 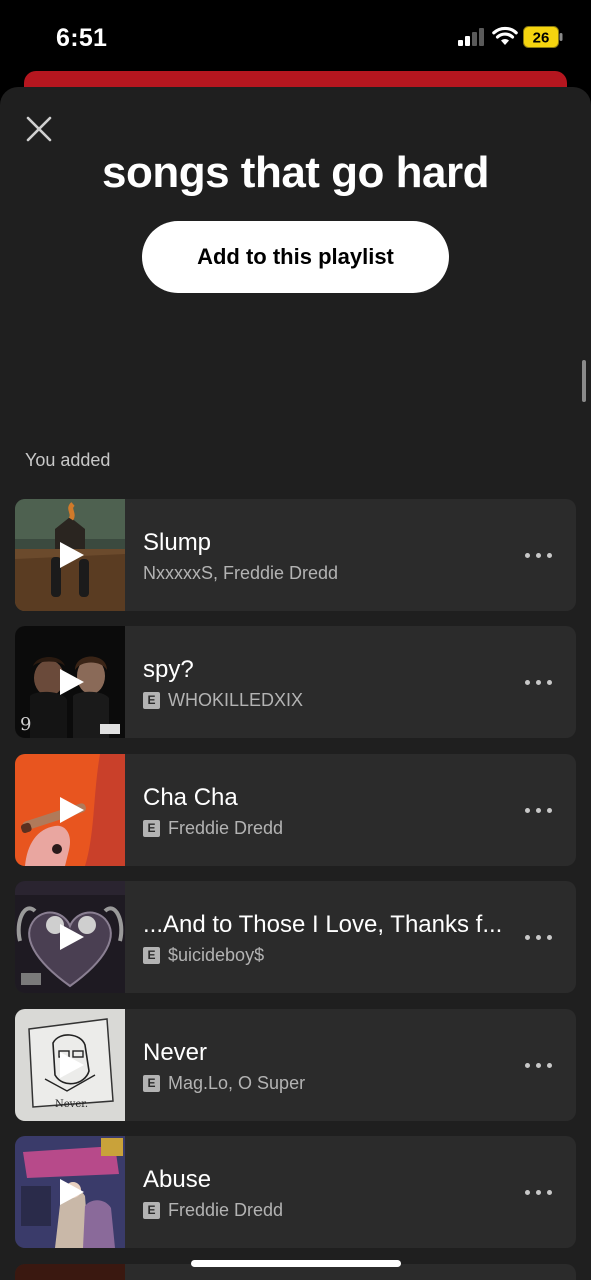 What do you see at coordinates (236, 700) in the screenshot?
I see `track-artists: WHOKILLEDXIX` at bounding box center [236, 700].